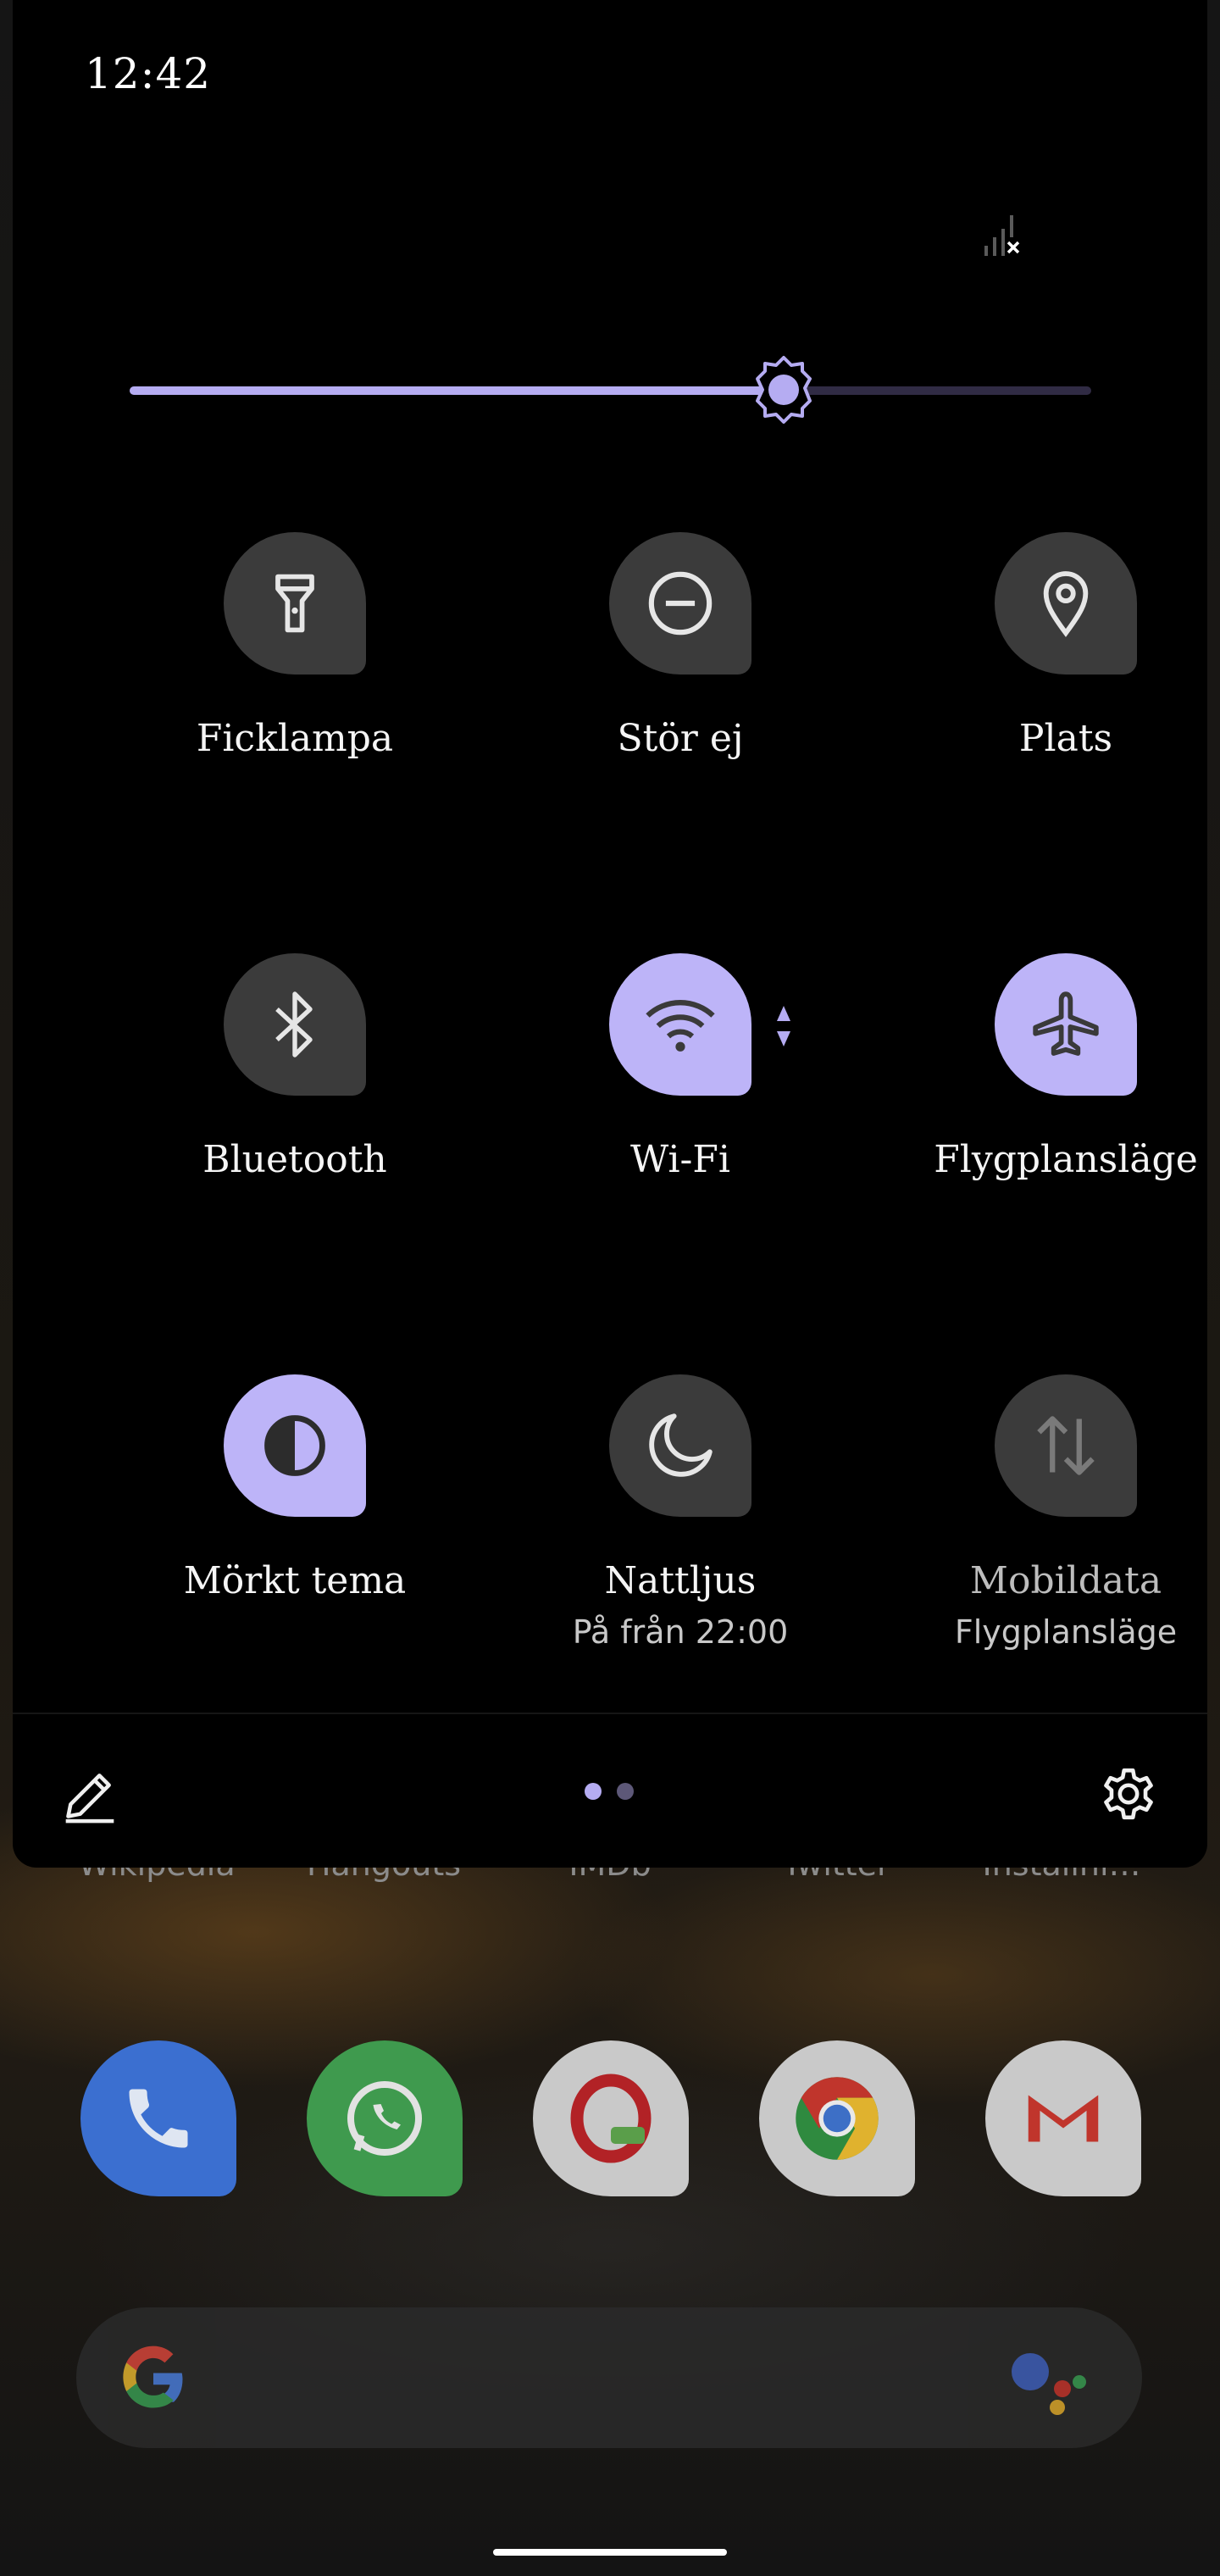 The width and height of the screenshot is (1220, 2576). I want to click on tile-mobile-data-button, so click(1066, 1445).